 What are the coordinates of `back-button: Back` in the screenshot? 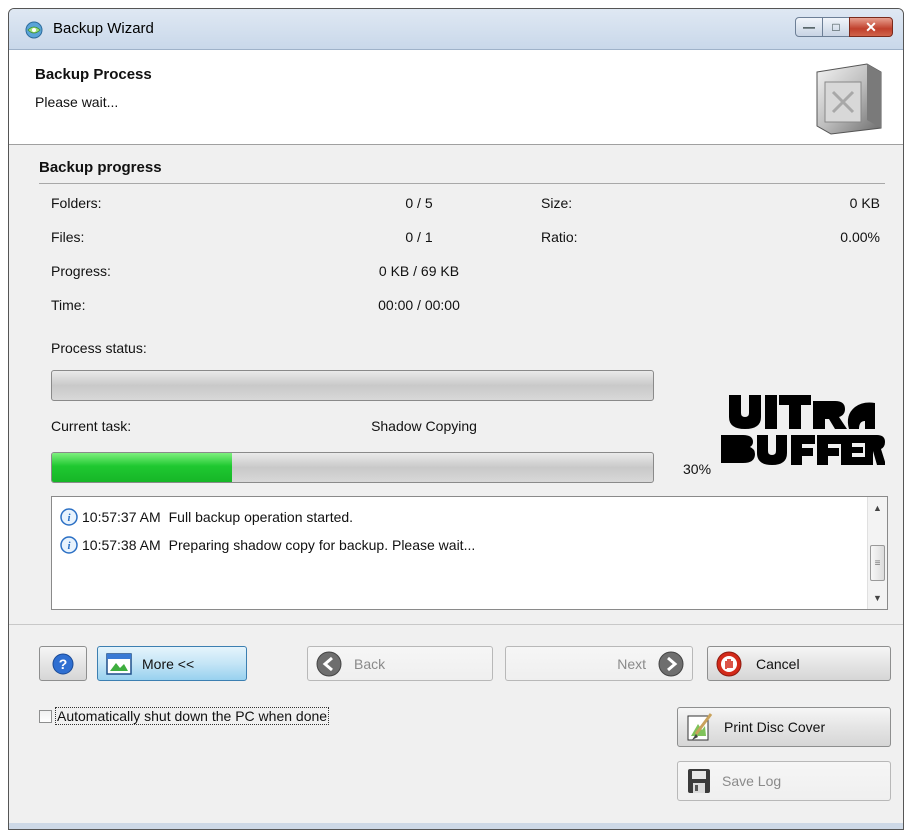 It's located at (400, 663).